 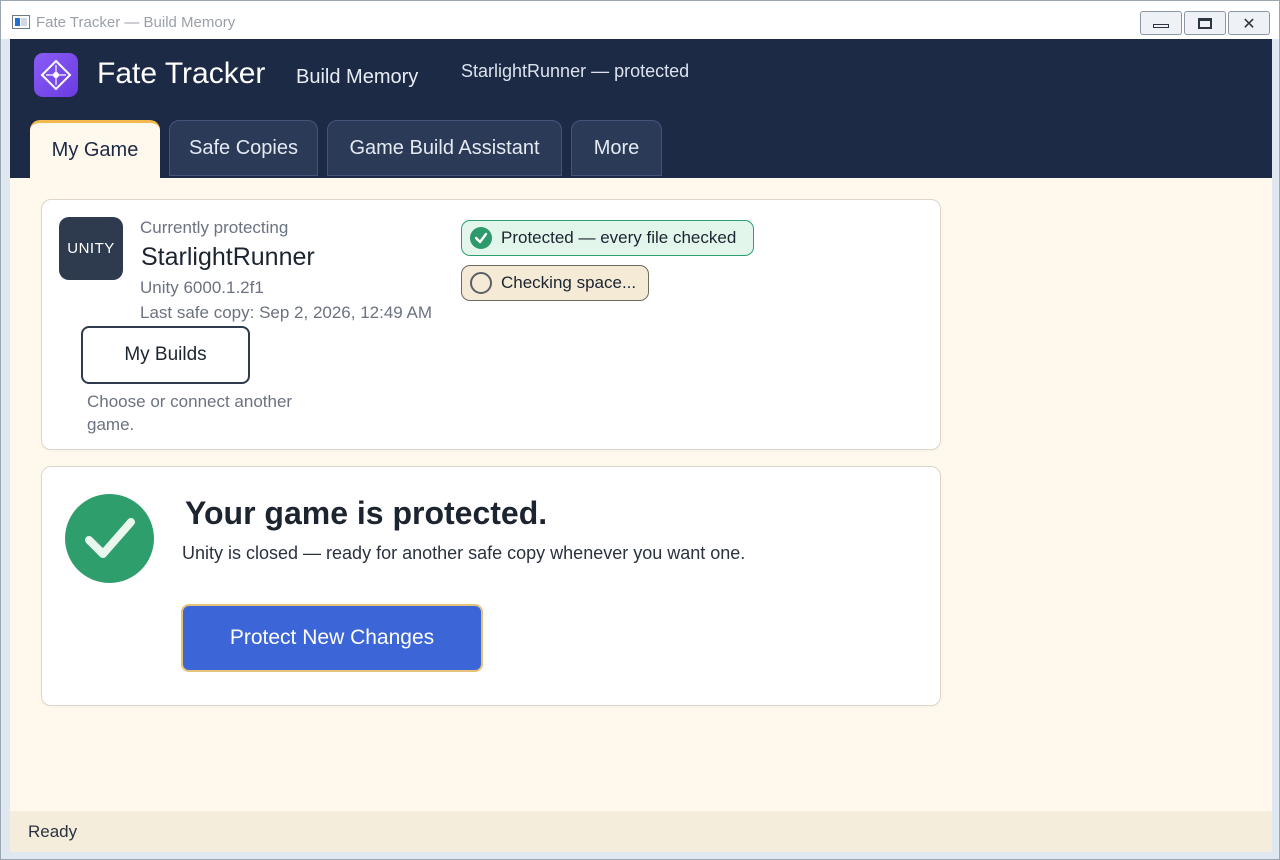 What do you see at coordinates (53, 831) in the screenshot?
I see `status-text: Ready` at bounding box center [53, 831].